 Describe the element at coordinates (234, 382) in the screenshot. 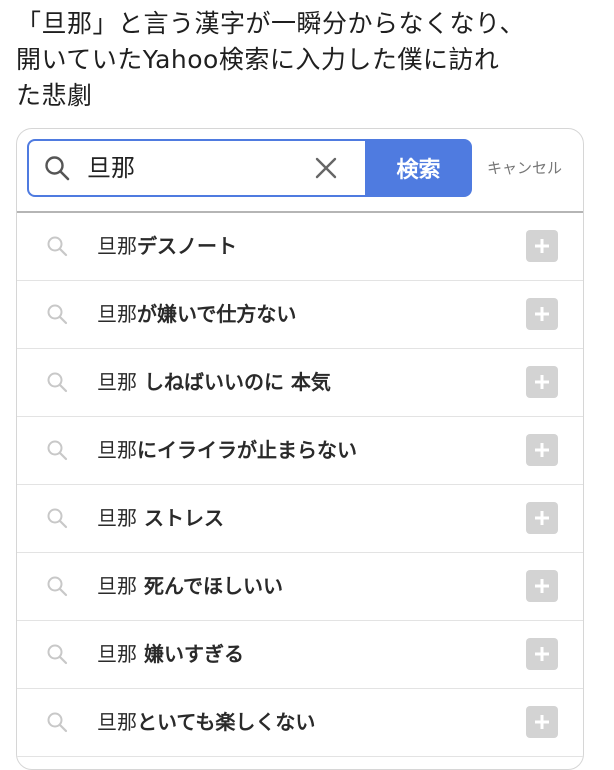

I see `suggestion-completion: しねばいいのに 本気` at that location.